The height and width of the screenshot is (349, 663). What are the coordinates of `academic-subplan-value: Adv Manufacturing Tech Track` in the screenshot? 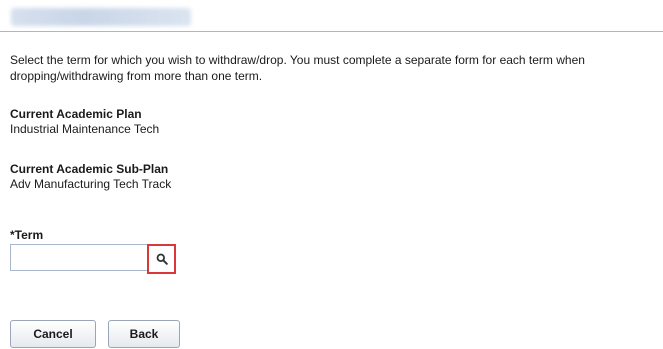 It's located at (91, 184).